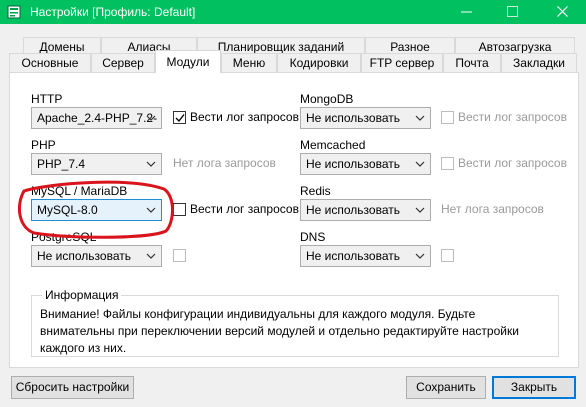 The height and width of the screenshot is (407, 586). I want to click on tab-mail: Почта, so click(472, 62).